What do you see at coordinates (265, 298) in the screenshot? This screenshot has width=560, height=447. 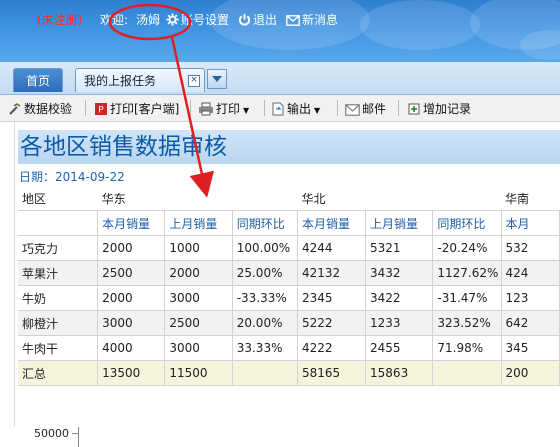 I see `table-cell: -33.33%` at bounding box center [265, 298].